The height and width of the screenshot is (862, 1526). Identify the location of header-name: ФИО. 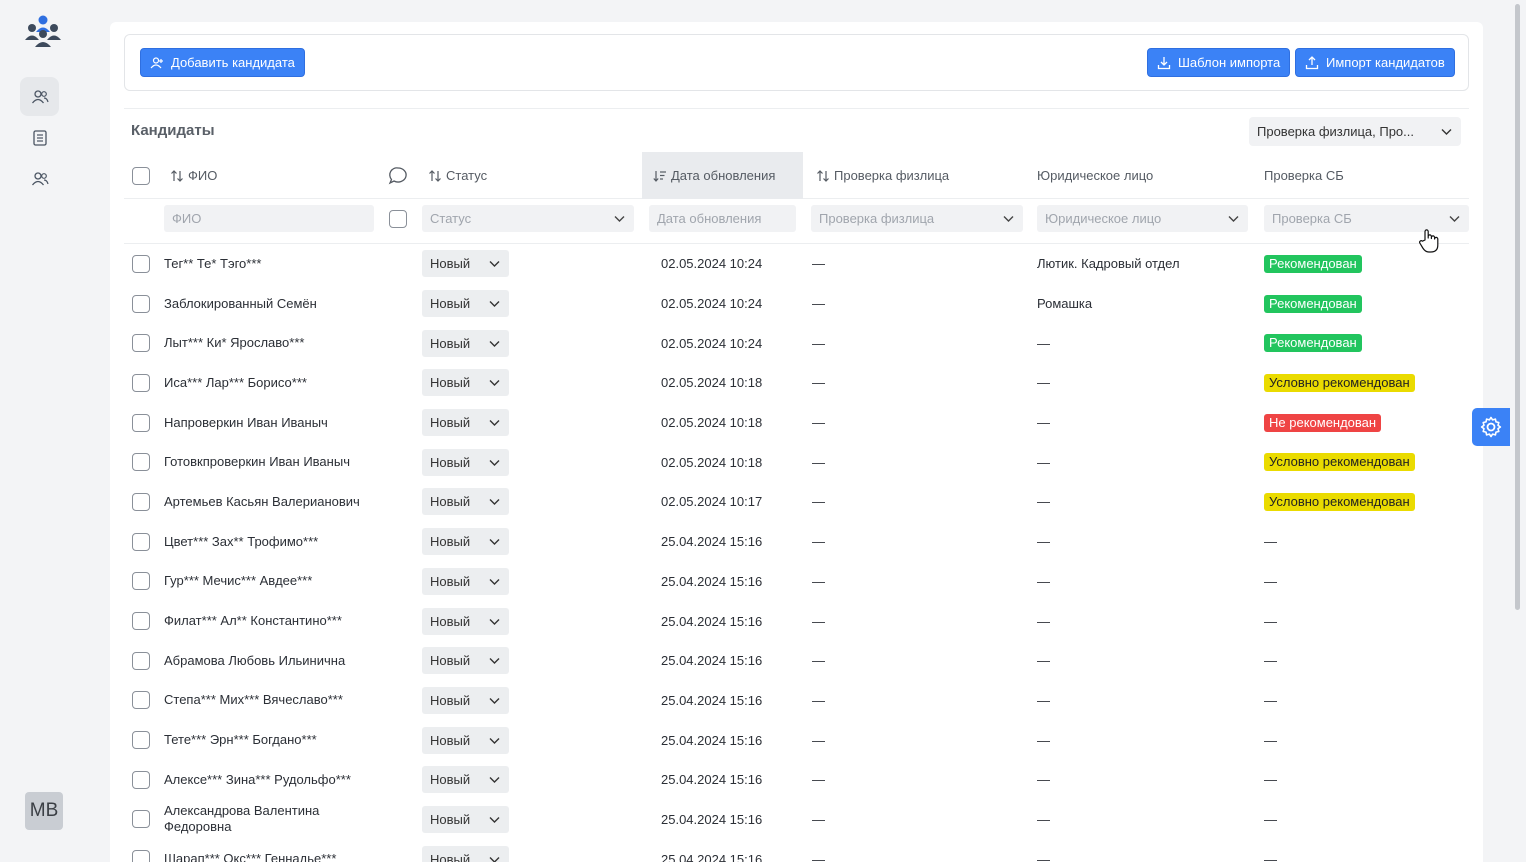
(193, 175).